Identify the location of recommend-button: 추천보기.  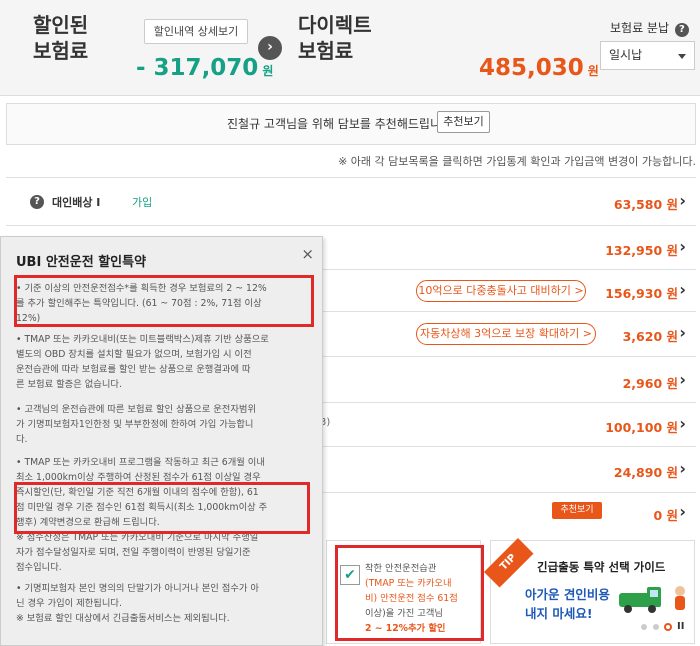
(463, 122).